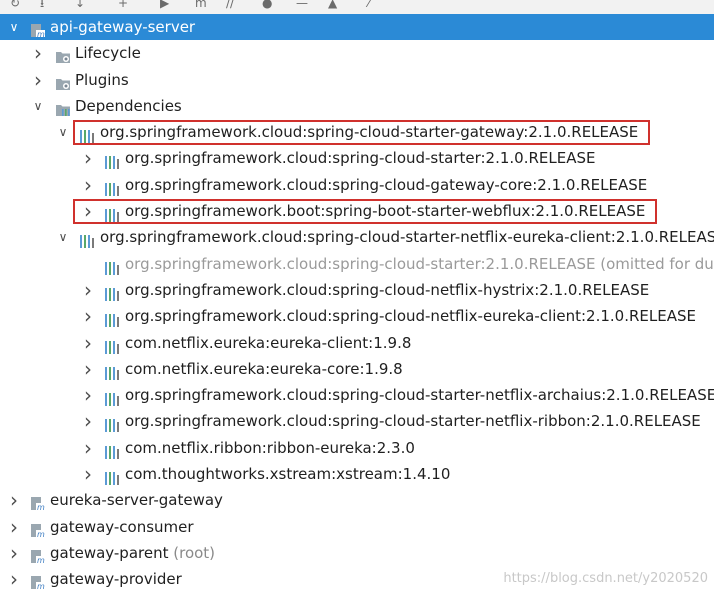 Image resolution: width=714 pixels, height=594 pixels. What do you see at coordinates (605, 578) in the screenshot?
I see `watermark: https://blog.csdn.net/y2020520` at bounding box center [605, 578].